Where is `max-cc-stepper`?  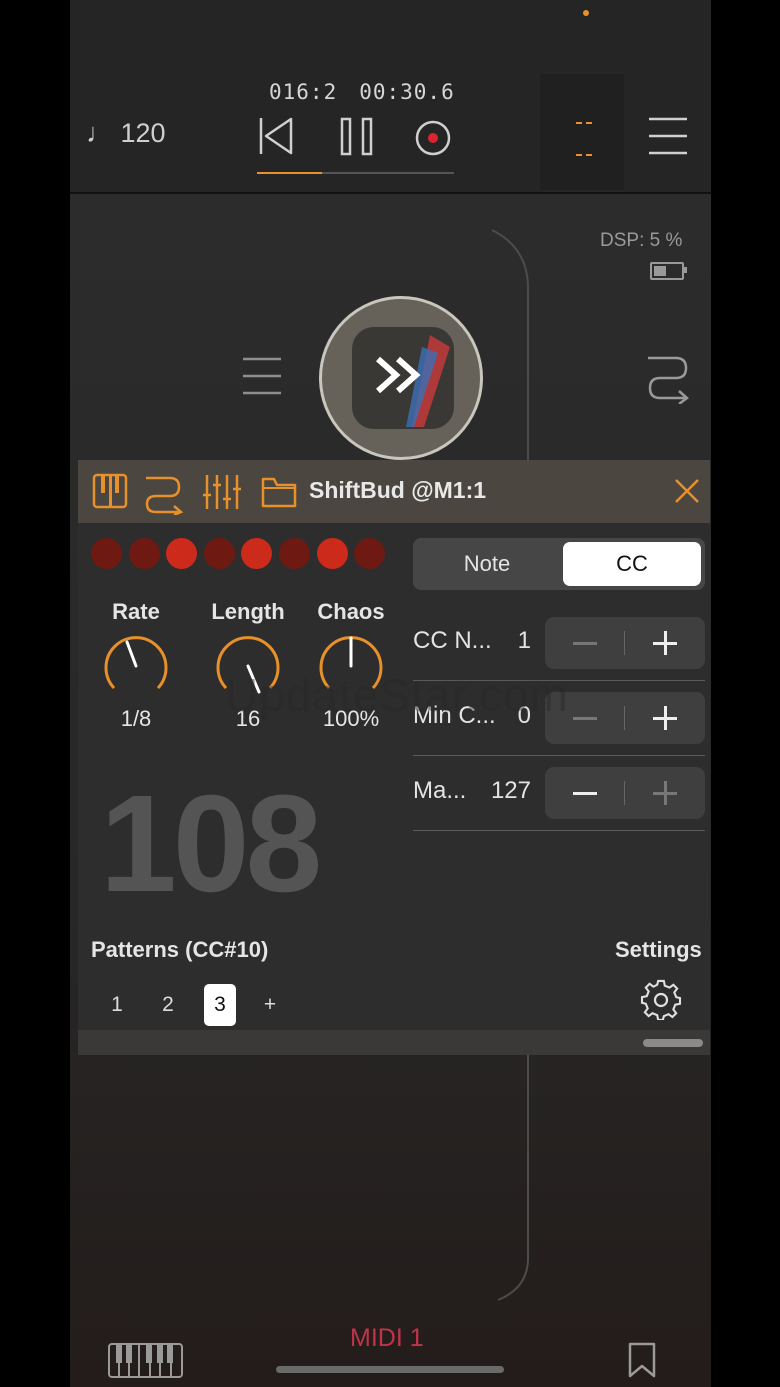 max-cc-stepper is located at coordinates (625, 793).